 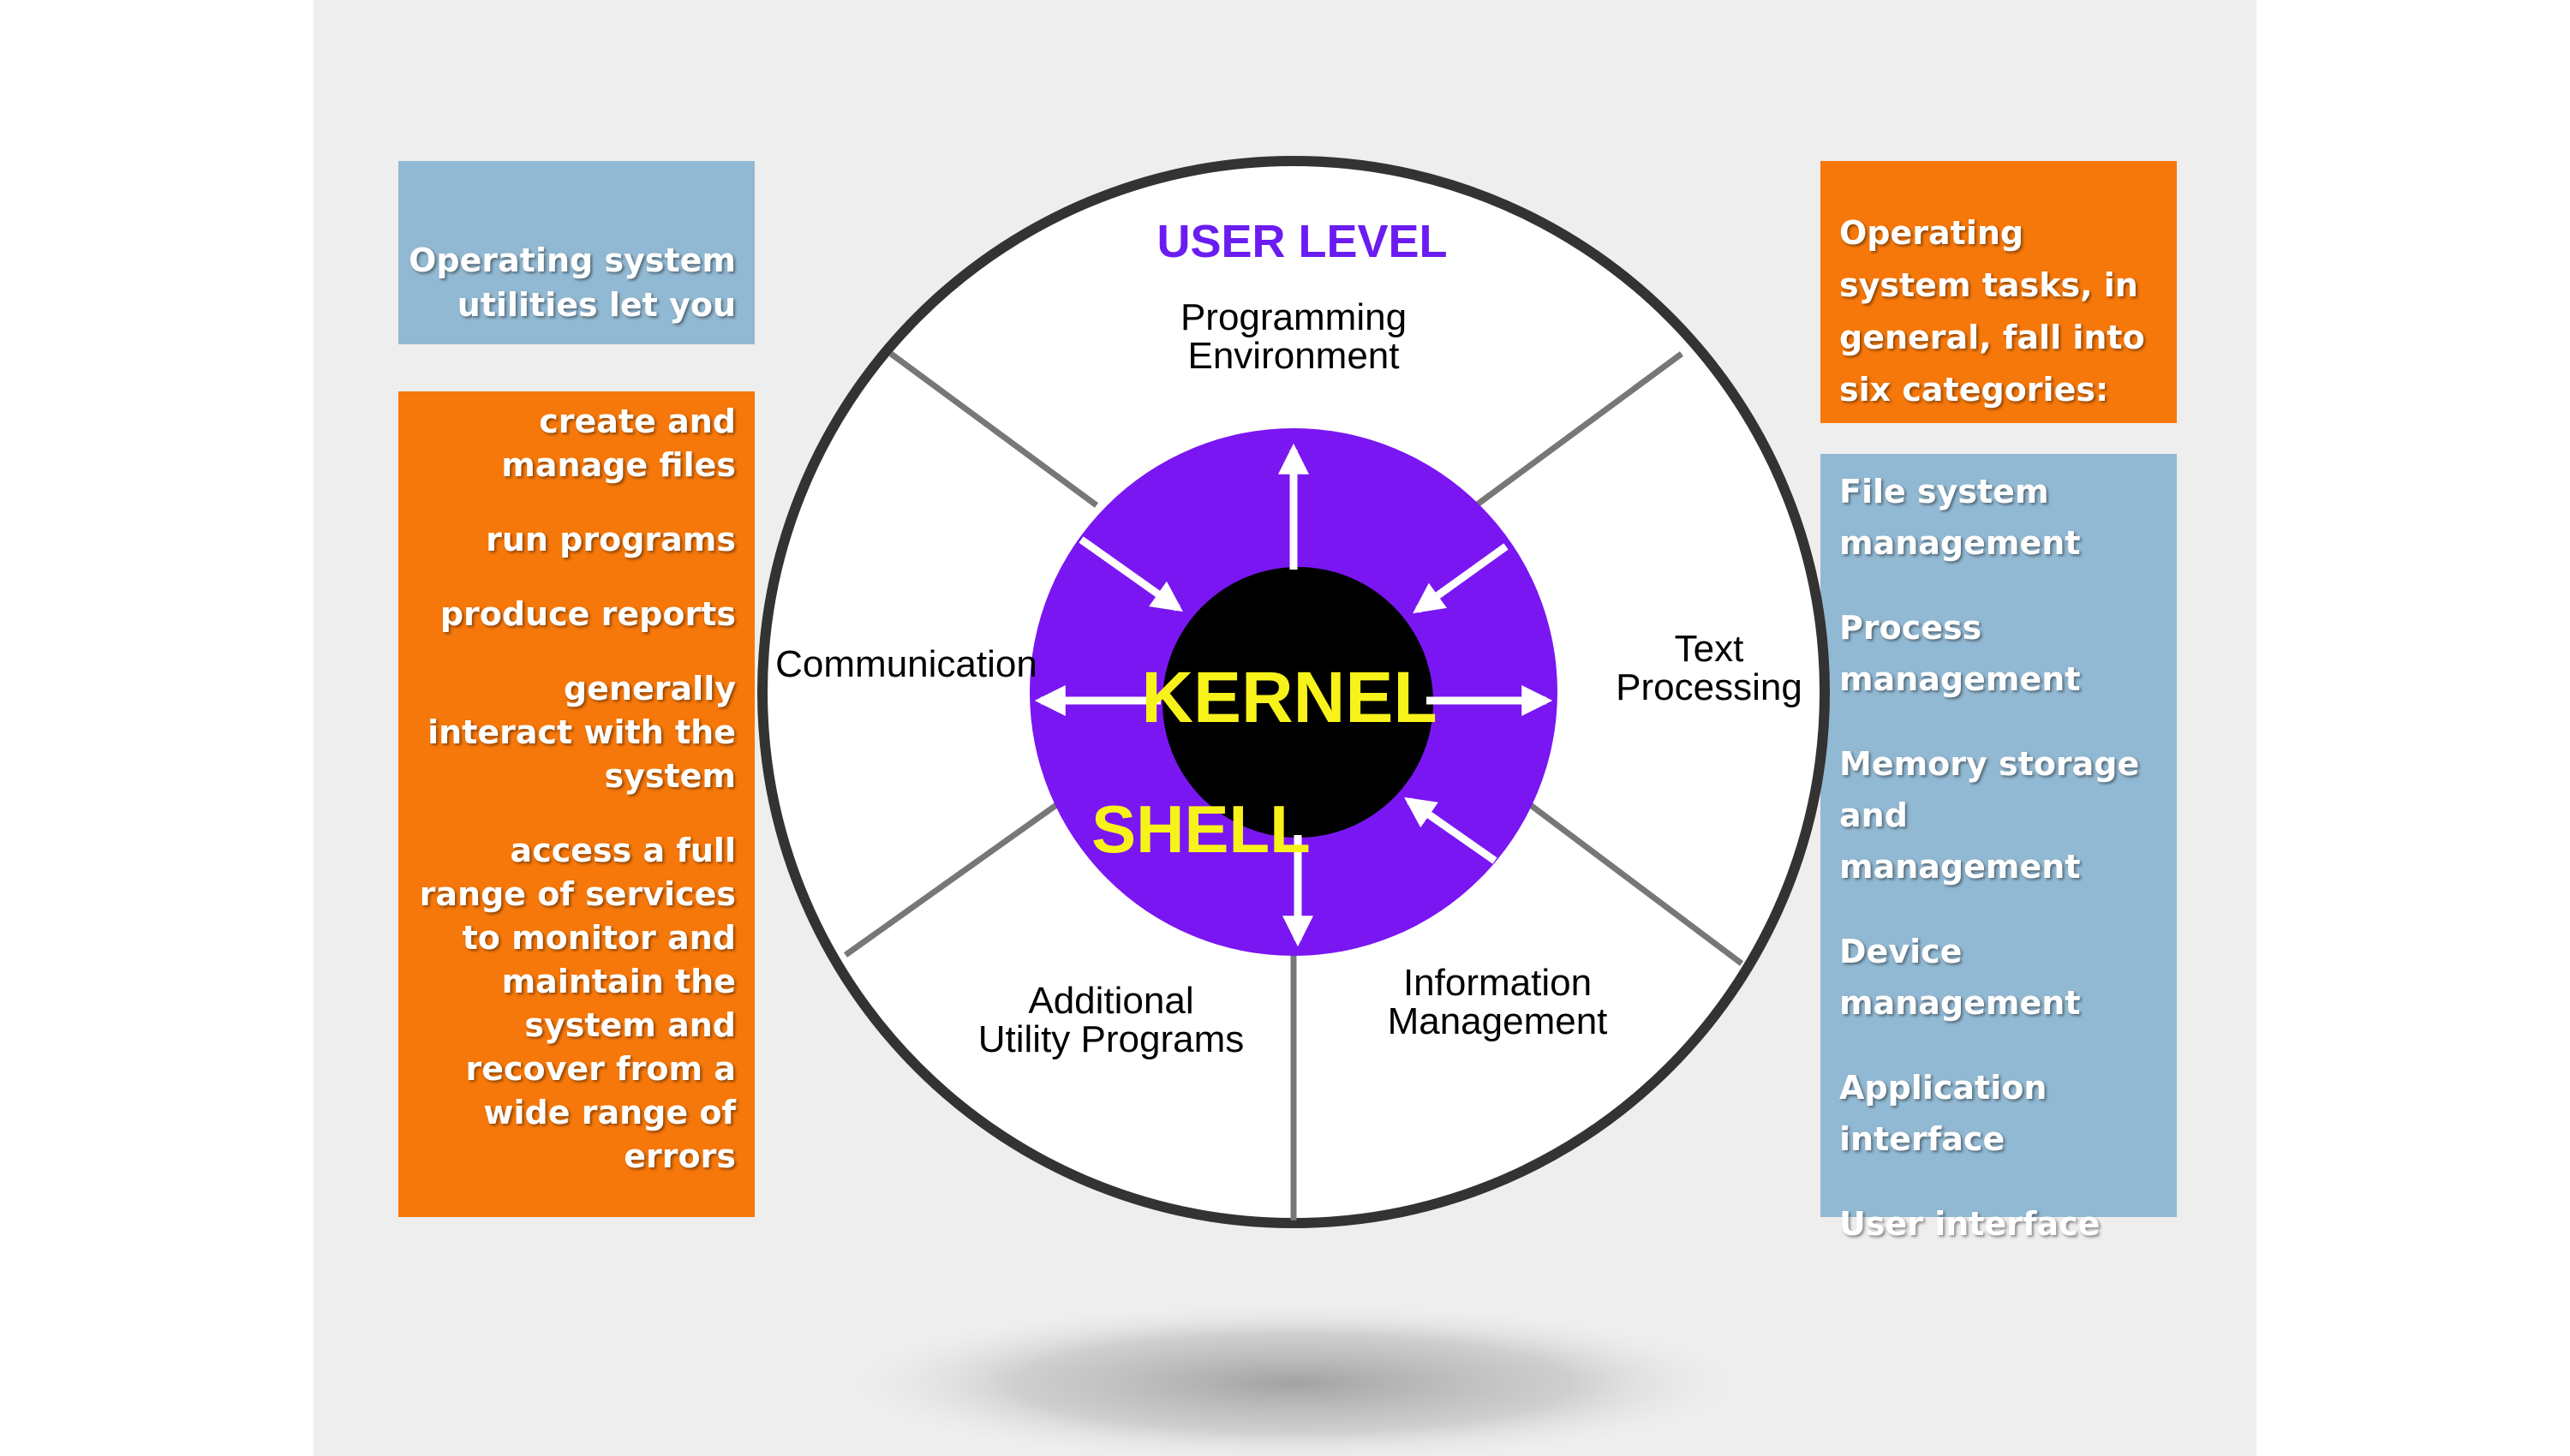 I want to click on information-label-1: Information, so click(x=1497, y=983).